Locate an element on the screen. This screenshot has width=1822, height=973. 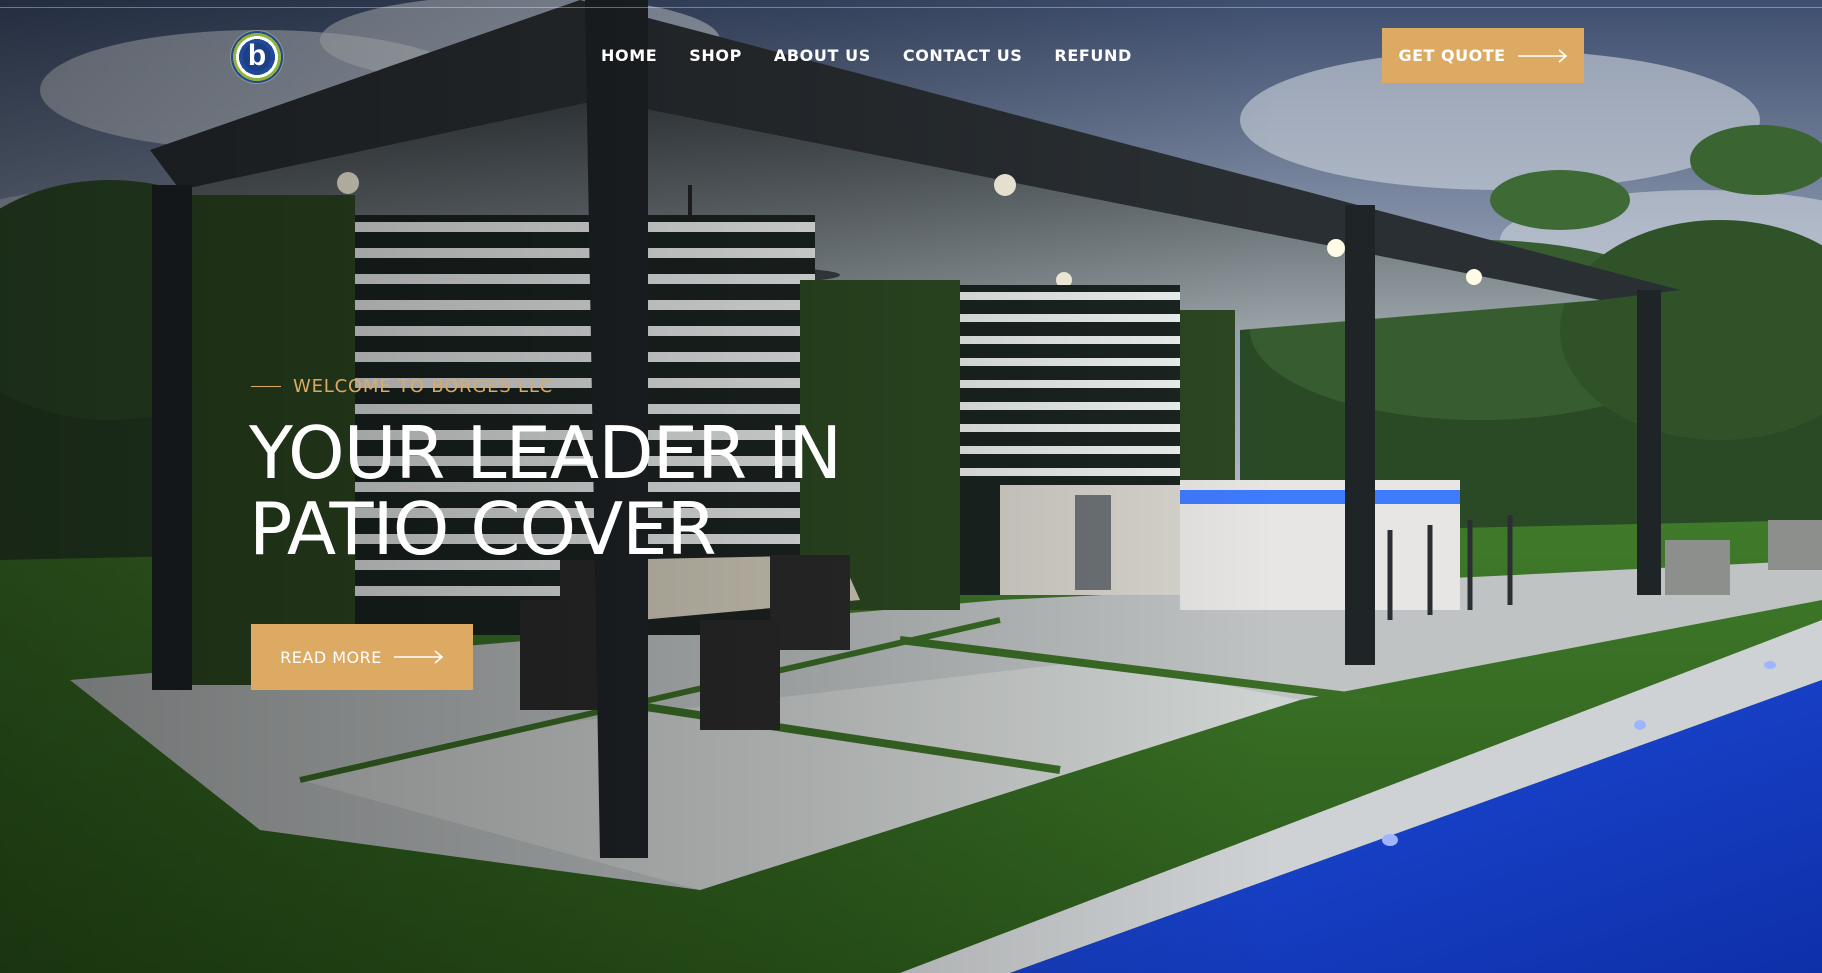
nav-item-contact-us: CONTACT US is located at coordinates (963, 56).